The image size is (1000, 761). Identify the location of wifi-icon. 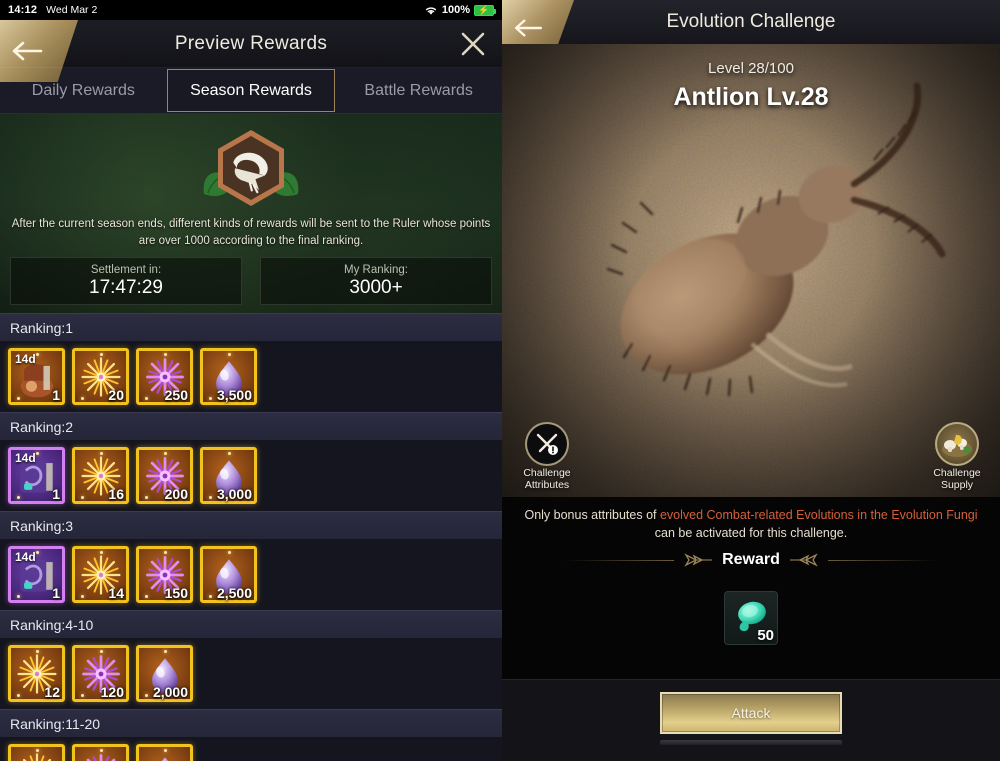
(430, 10).